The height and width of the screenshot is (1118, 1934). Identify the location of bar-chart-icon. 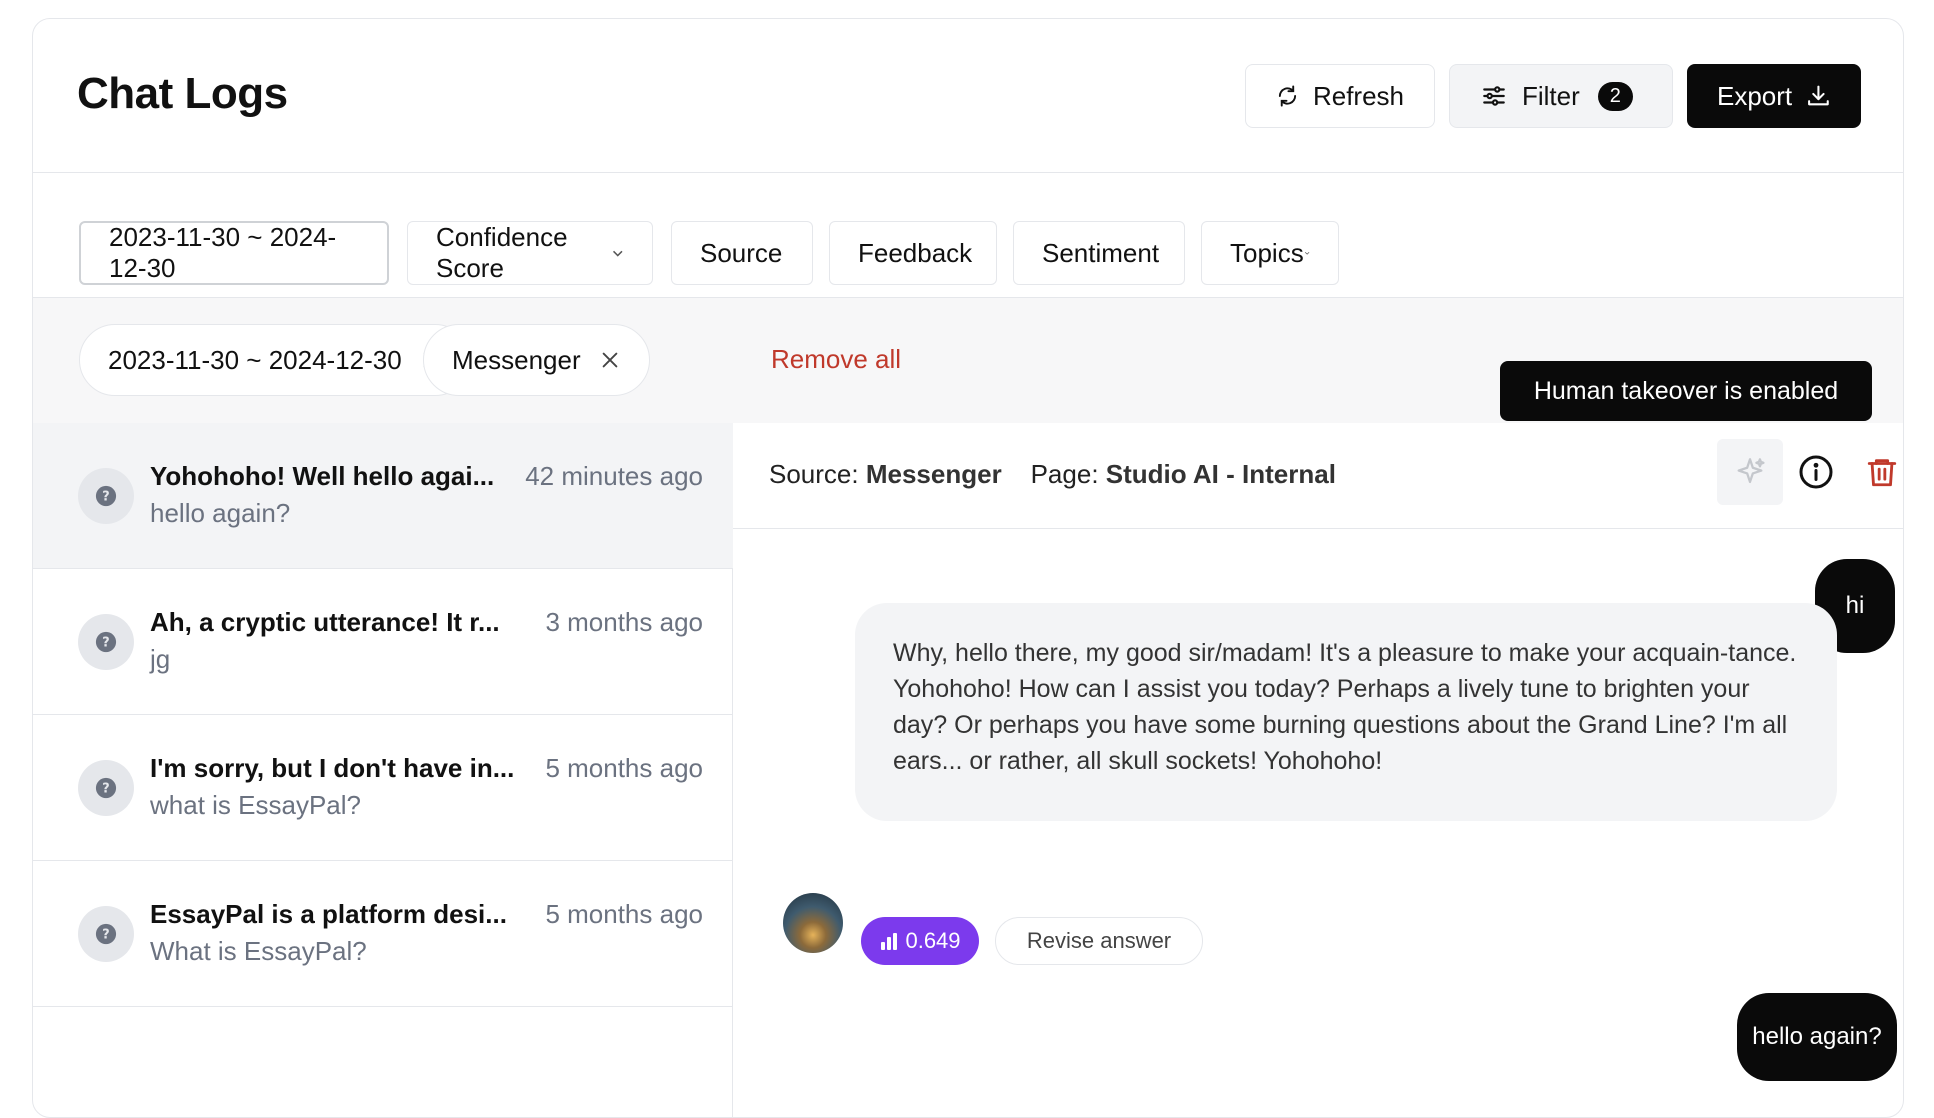
(889, 941).